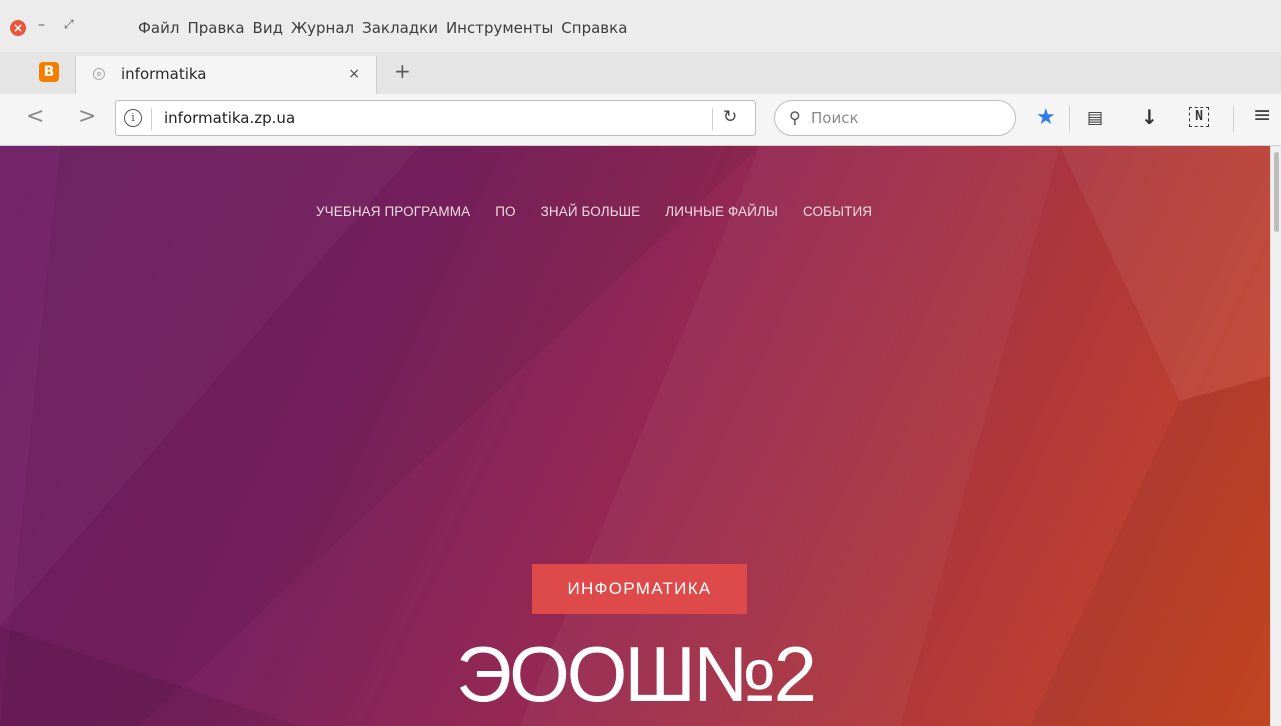  Describe the element at coordinates (712, 119) in the screenshot. I see `url-separator-right` at that location.